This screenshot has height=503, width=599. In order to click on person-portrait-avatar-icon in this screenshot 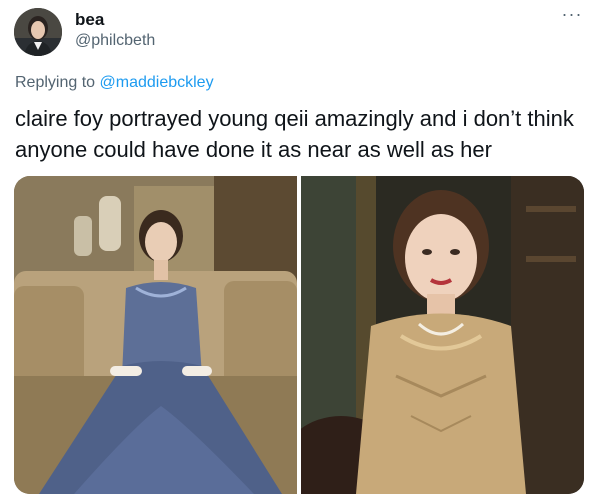, I will do `click(38, 32)`.